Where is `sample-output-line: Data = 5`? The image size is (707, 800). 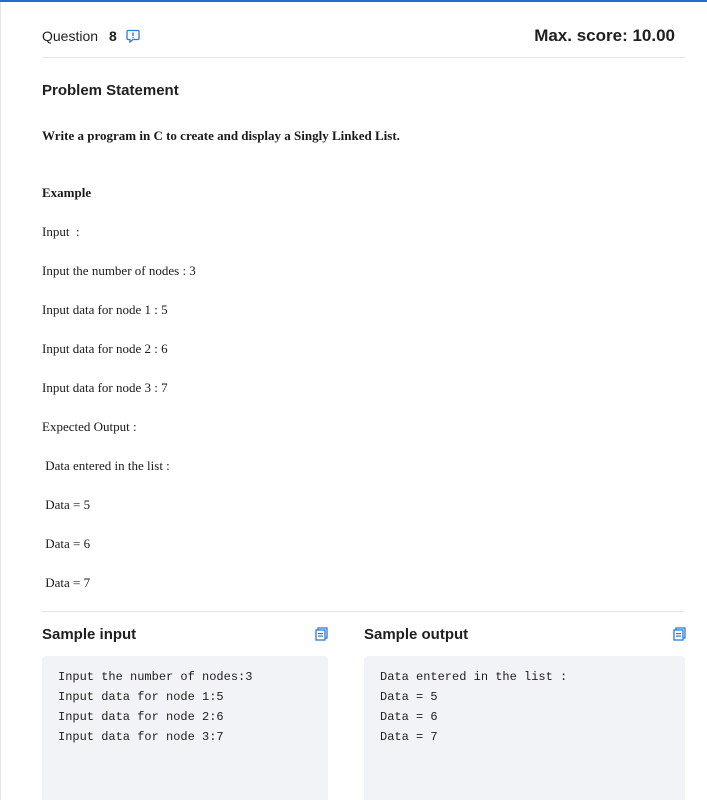
sample-output-line: Data = 5 is located at coordinates (409, 697).